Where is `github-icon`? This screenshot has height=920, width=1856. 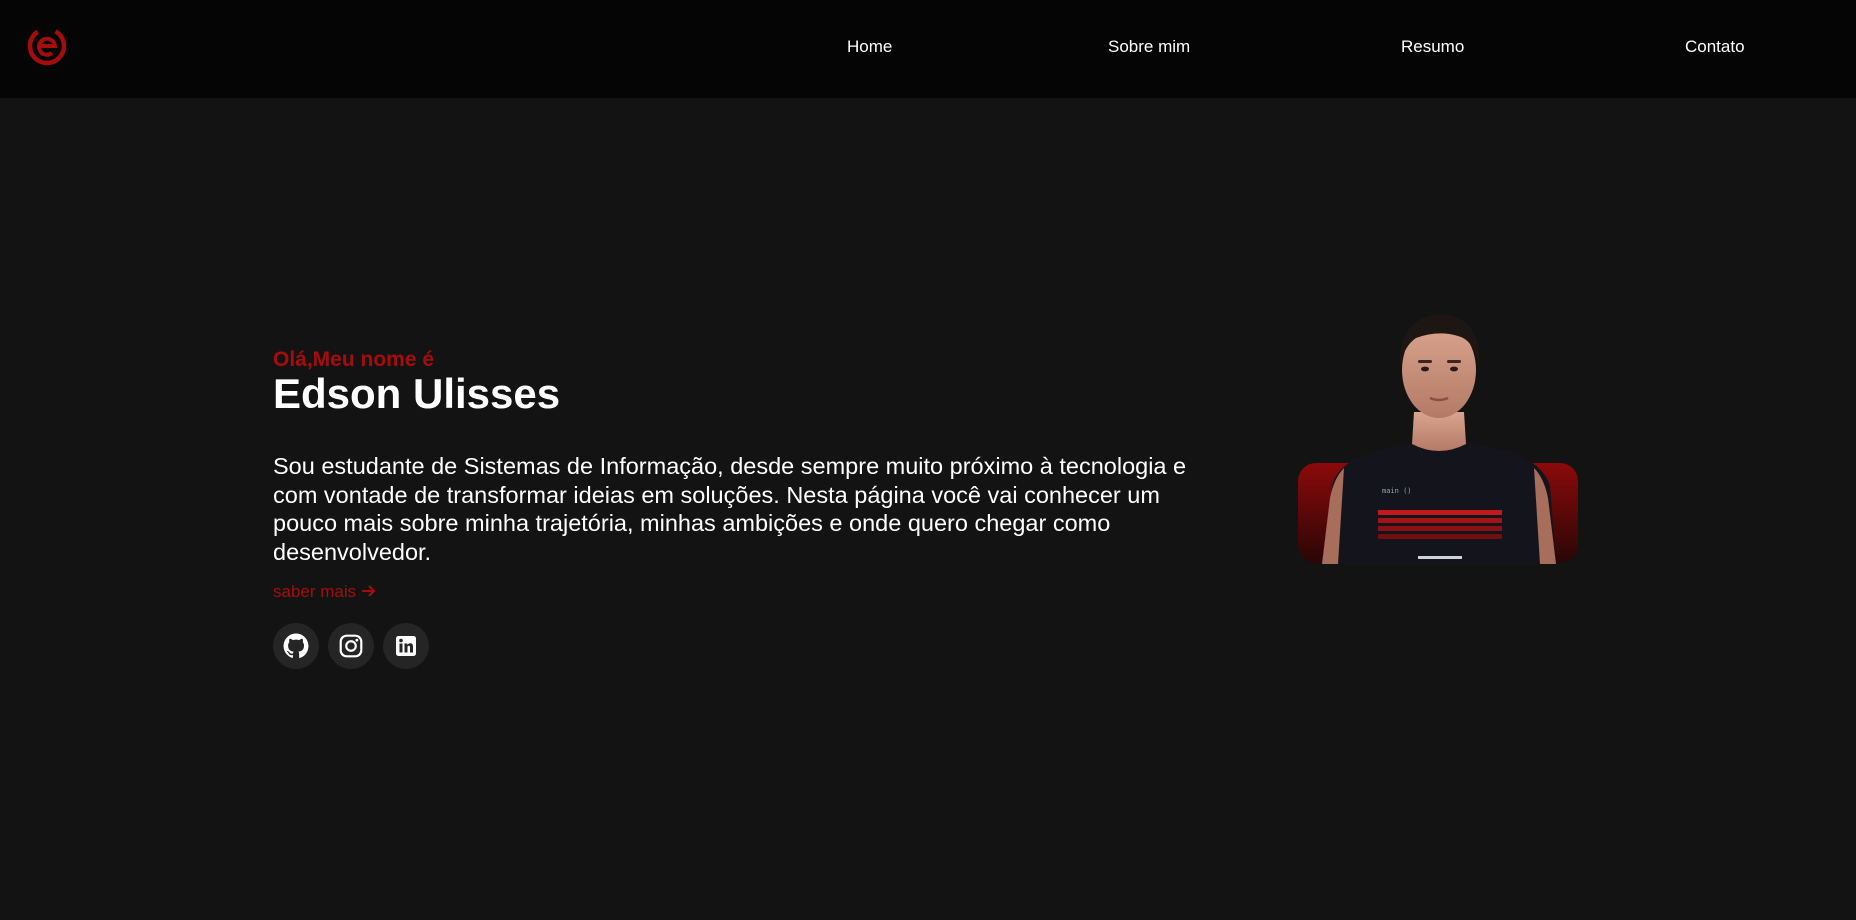 github-icon is located at coordinates (296, 646).